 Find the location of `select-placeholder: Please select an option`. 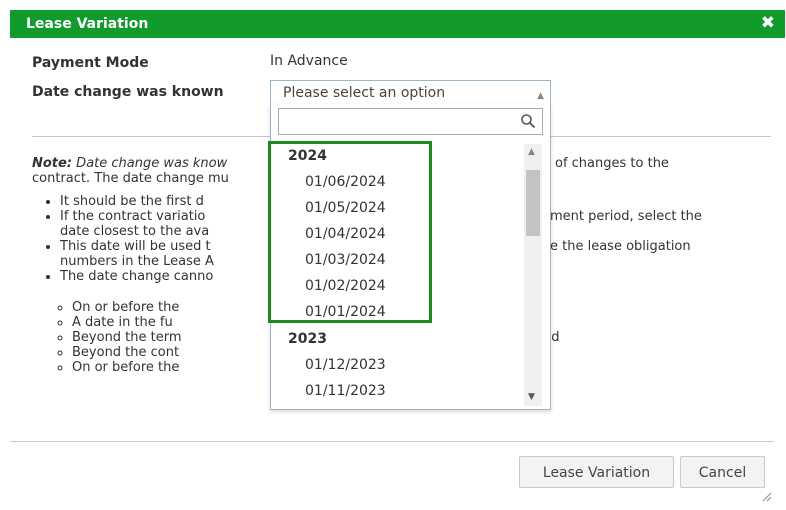

select-placeholder: Please select an option is located at coordinates (364, 93).